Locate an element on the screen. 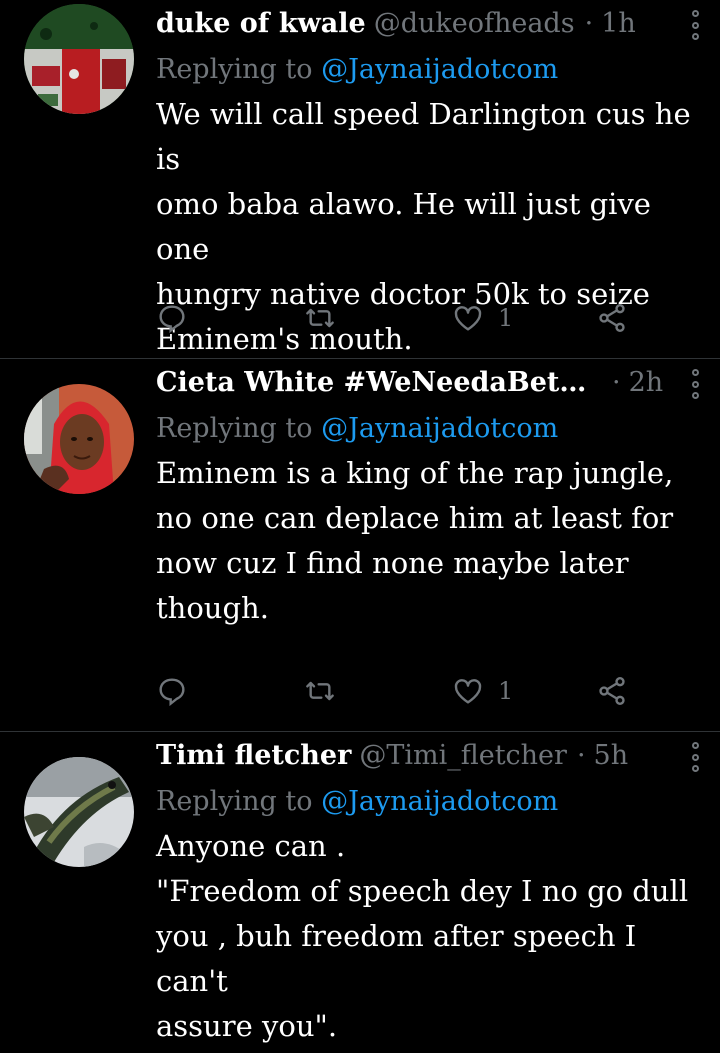 The height and width of the screenshot is (1053, 720). author-name: duke of kwale is located at coordinates (261, 24).